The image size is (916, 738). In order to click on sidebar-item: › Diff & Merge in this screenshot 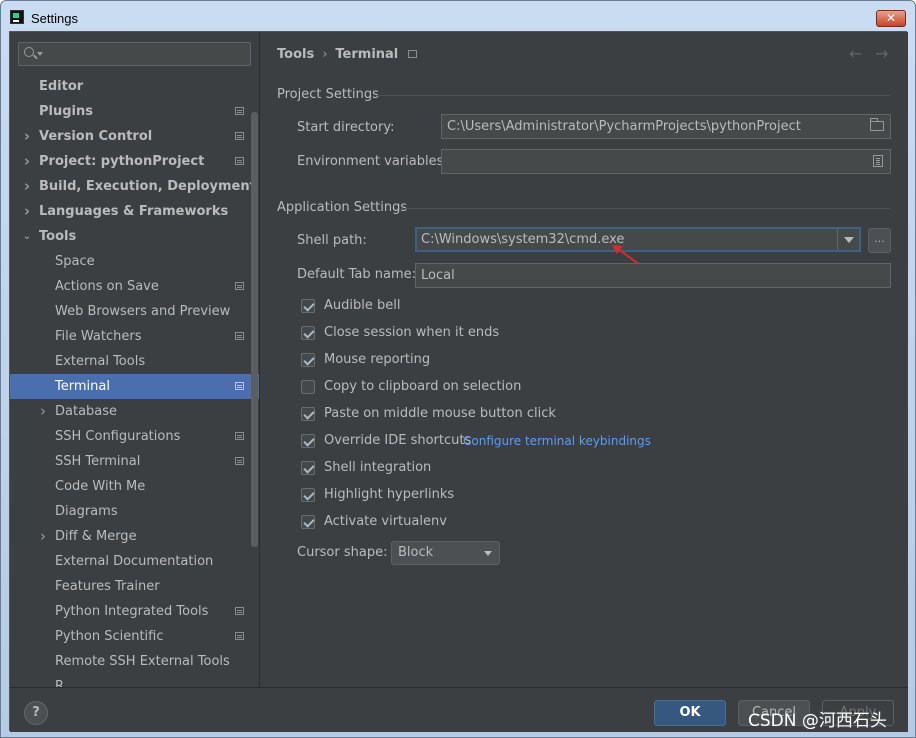, I will do `click(134, 536)`.